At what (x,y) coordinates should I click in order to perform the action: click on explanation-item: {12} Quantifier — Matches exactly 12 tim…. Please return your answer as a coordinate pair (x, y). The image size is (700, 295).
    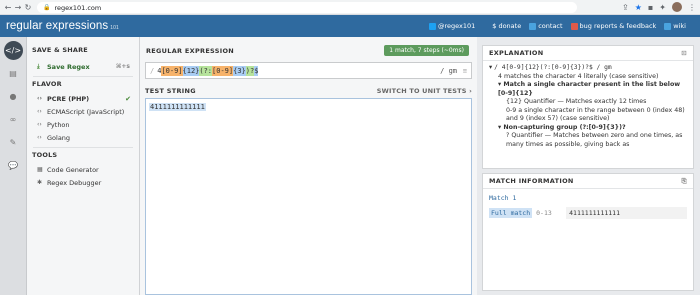
    Looking at the image, I should click on (576, 101).